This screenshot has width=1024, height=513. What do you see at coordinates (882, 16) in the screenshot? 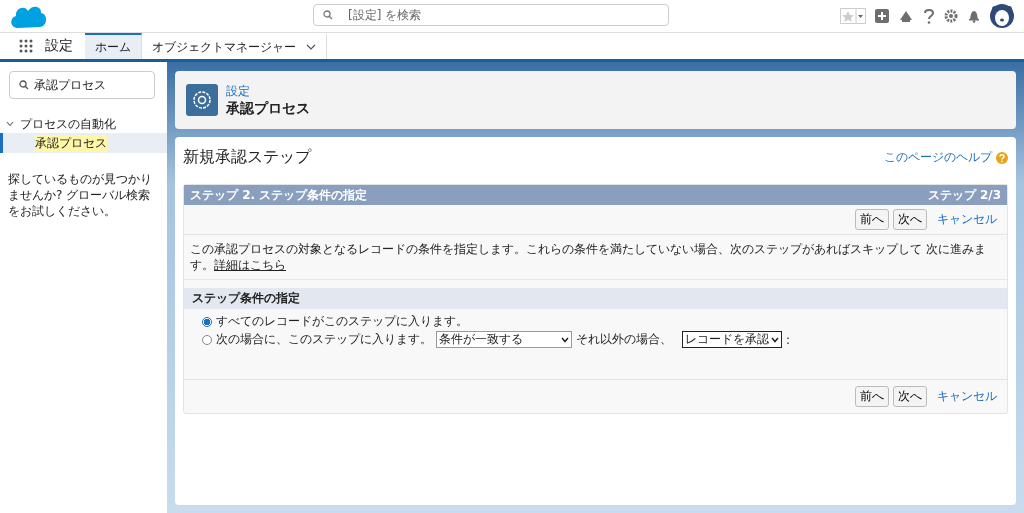
I see `add-icon` at bounding box center [882, 16].